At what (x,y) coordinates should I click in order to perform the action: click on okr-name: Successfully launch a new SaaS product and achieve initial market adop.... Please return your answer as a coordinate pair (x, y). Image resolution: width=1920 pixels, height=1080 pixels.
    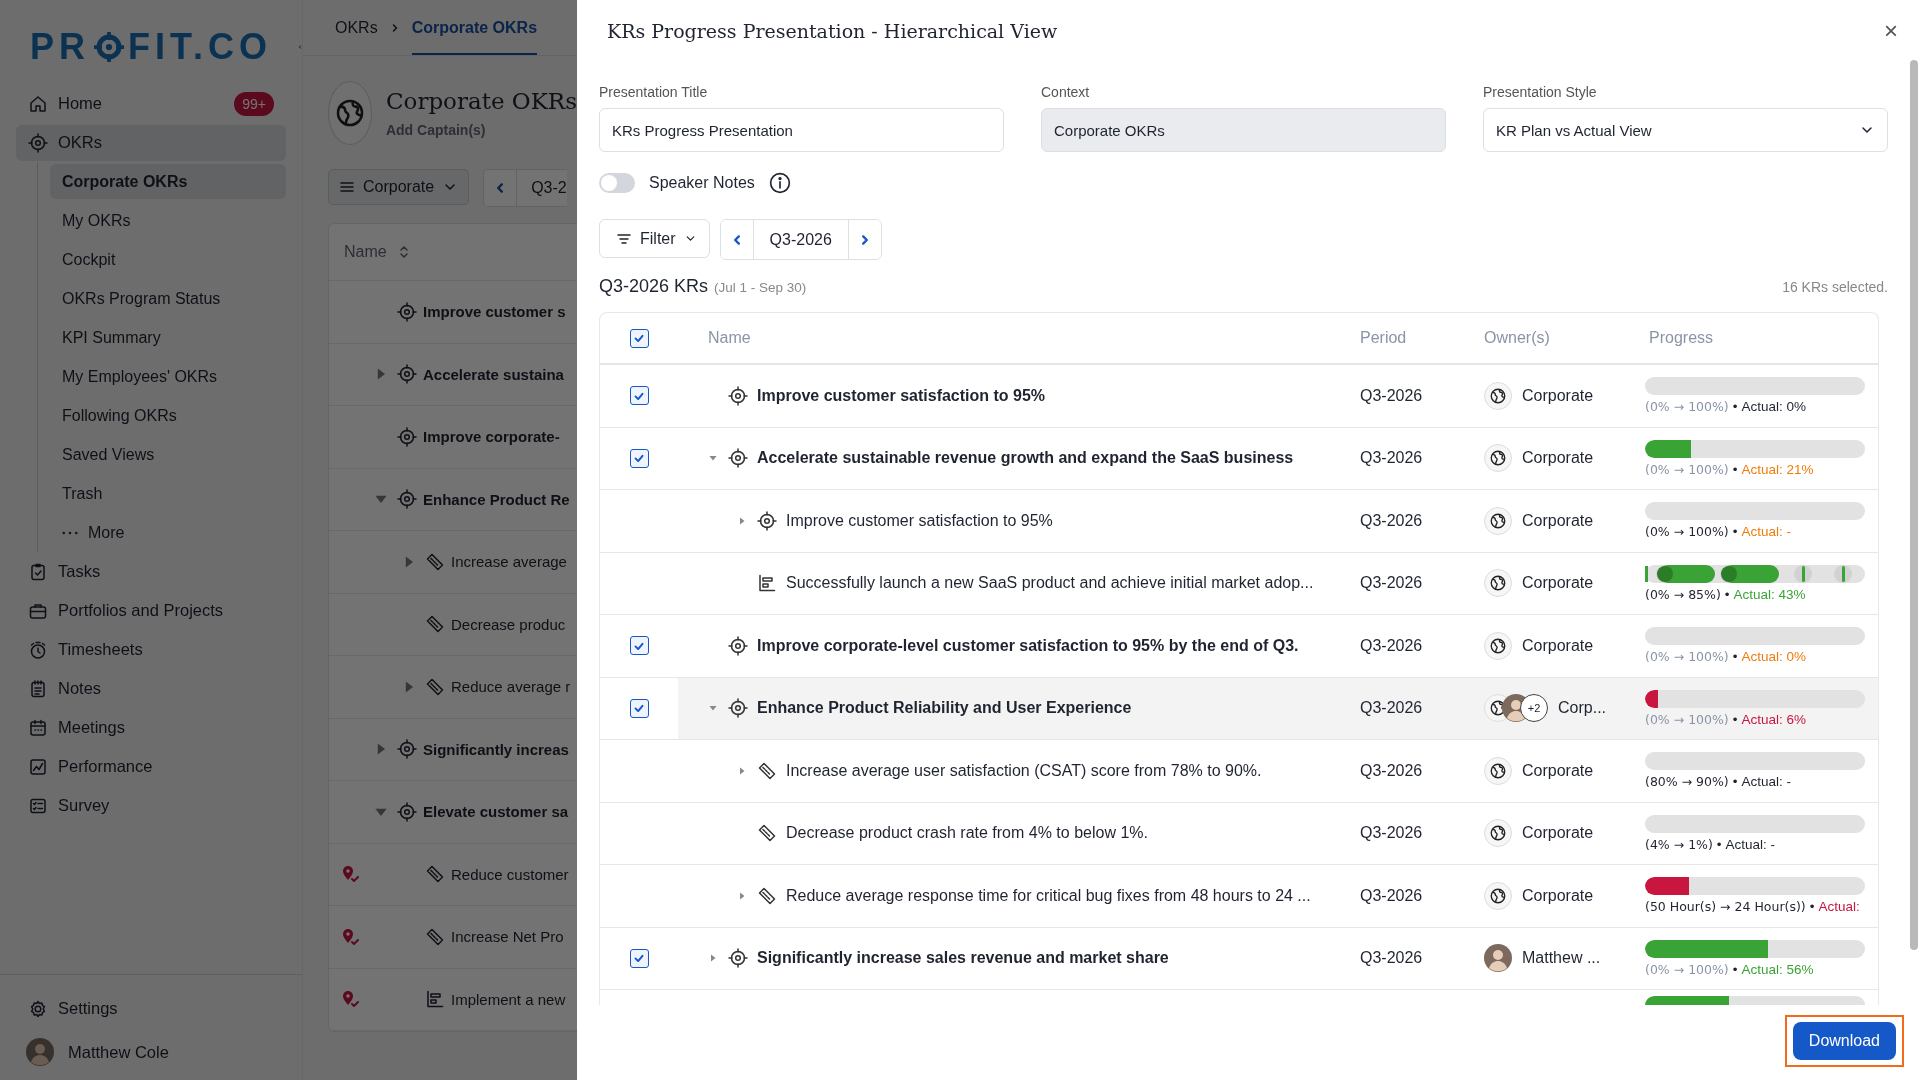
    Looking at the image, I should click on (1050, 583).